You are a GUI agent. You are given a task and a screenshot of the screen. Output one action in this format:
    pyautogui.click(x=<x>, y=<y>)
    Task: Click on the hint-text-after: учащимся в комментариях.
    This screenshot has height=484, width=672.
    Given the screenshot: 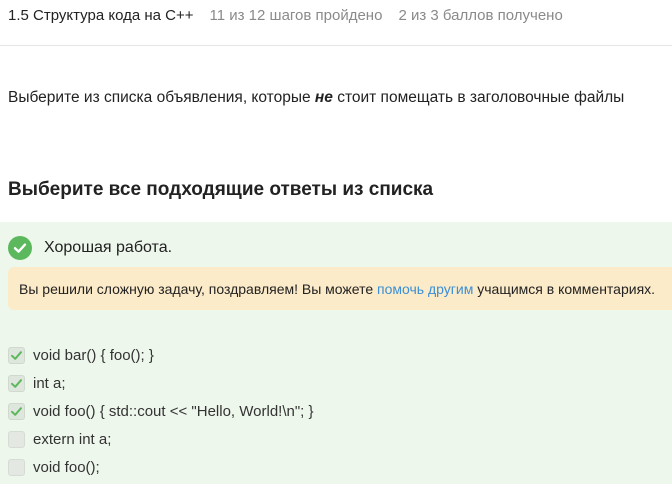 What is the action you would take?
    pyautogui.click(x=566, y=288)
    